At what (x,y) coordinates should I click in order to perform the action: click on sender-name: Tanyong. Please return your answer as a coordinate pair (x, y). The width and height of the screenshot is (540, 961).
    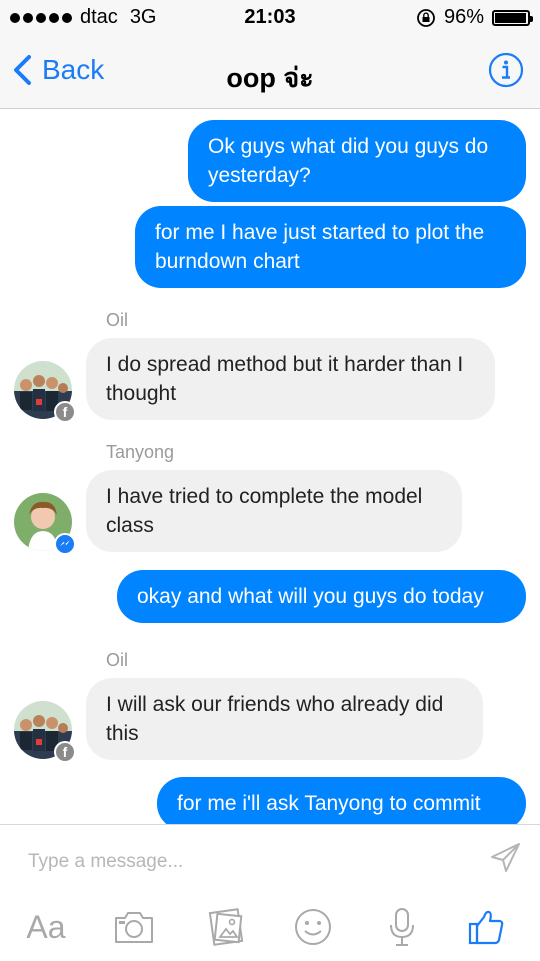
    Looking at the image, I should click on (140, 452).